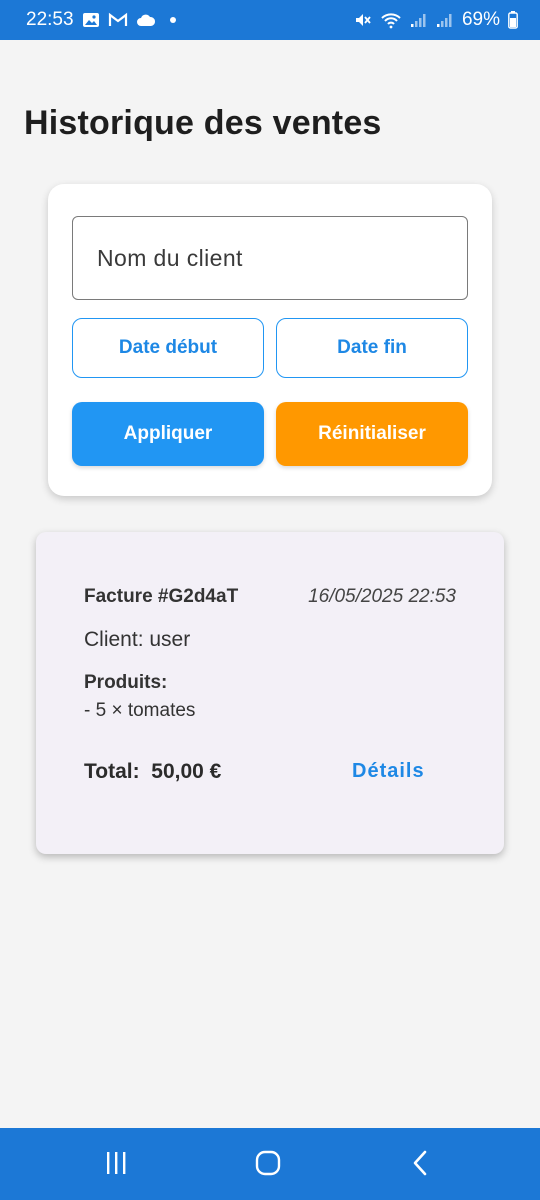 The width and height of the screenshot is (540, 1200). I want to click on invoice-client: Client: user, so click(137, 639).